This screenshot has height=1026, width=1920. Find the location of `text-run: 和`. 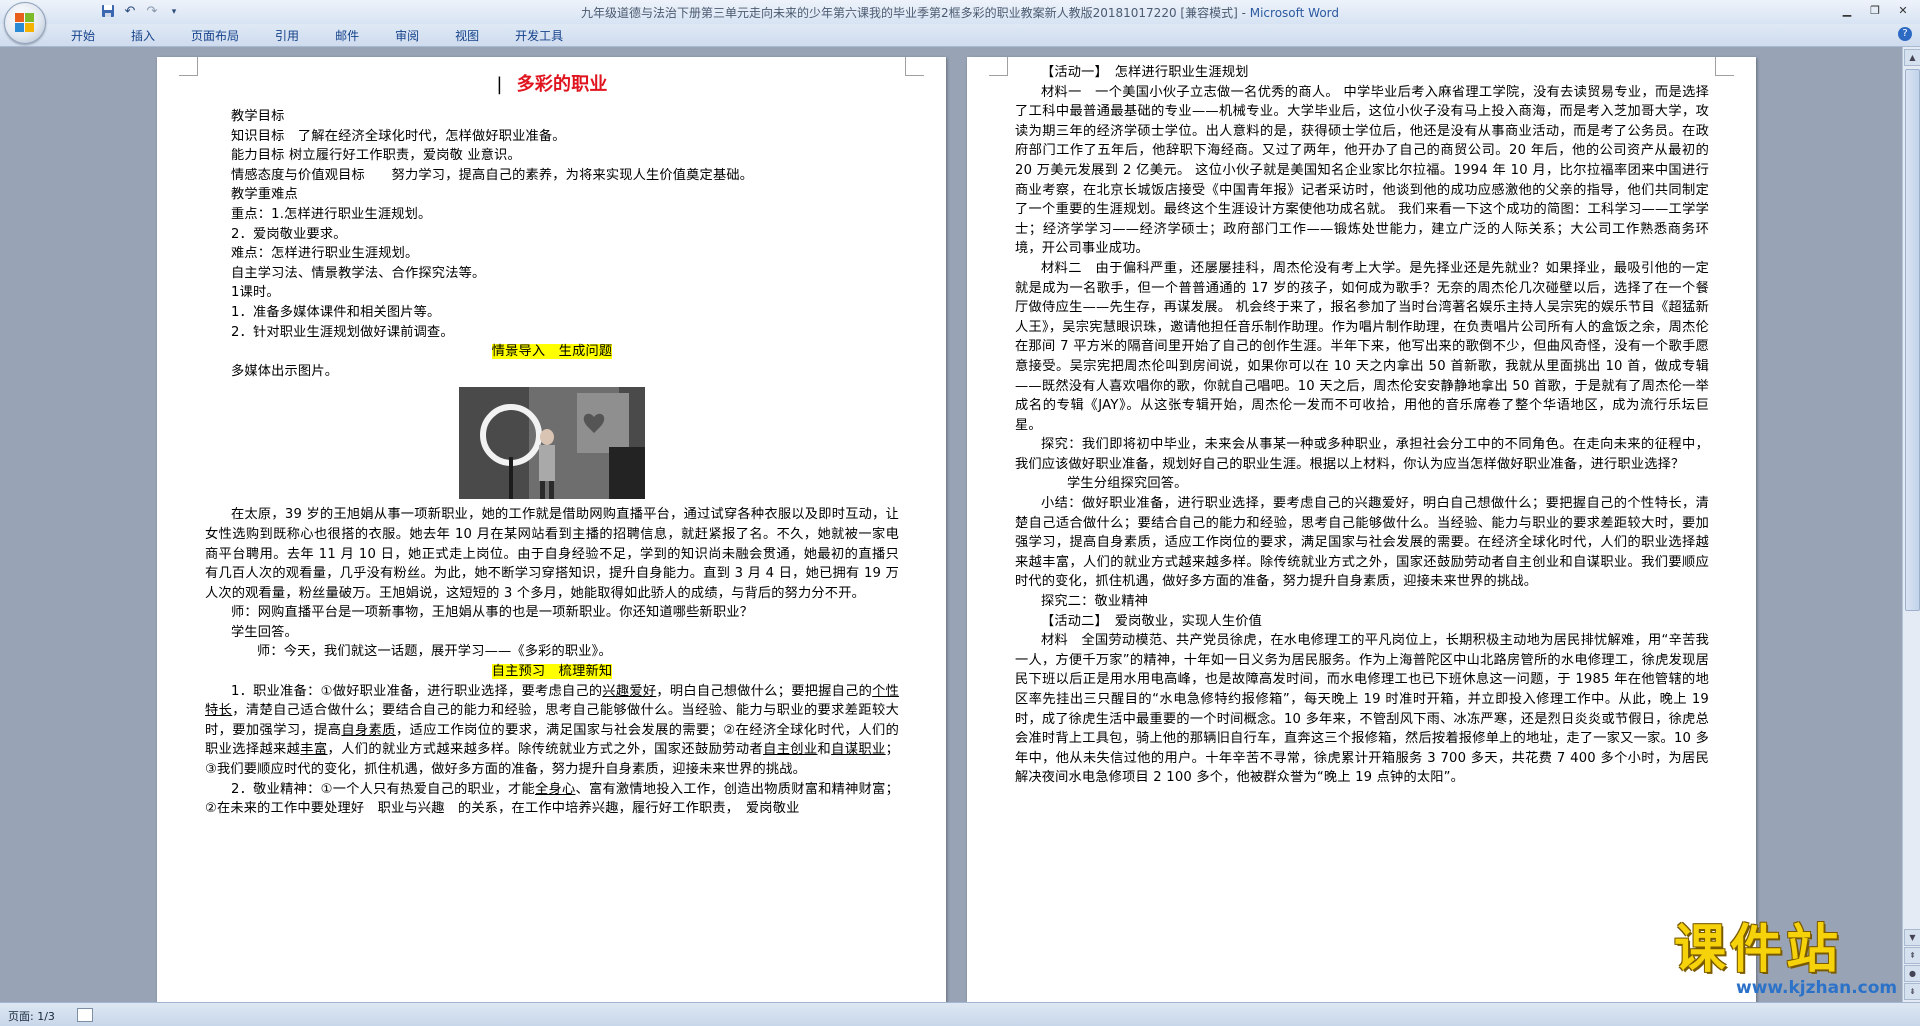

text-run: 和 is located at coordinates (824, 750).